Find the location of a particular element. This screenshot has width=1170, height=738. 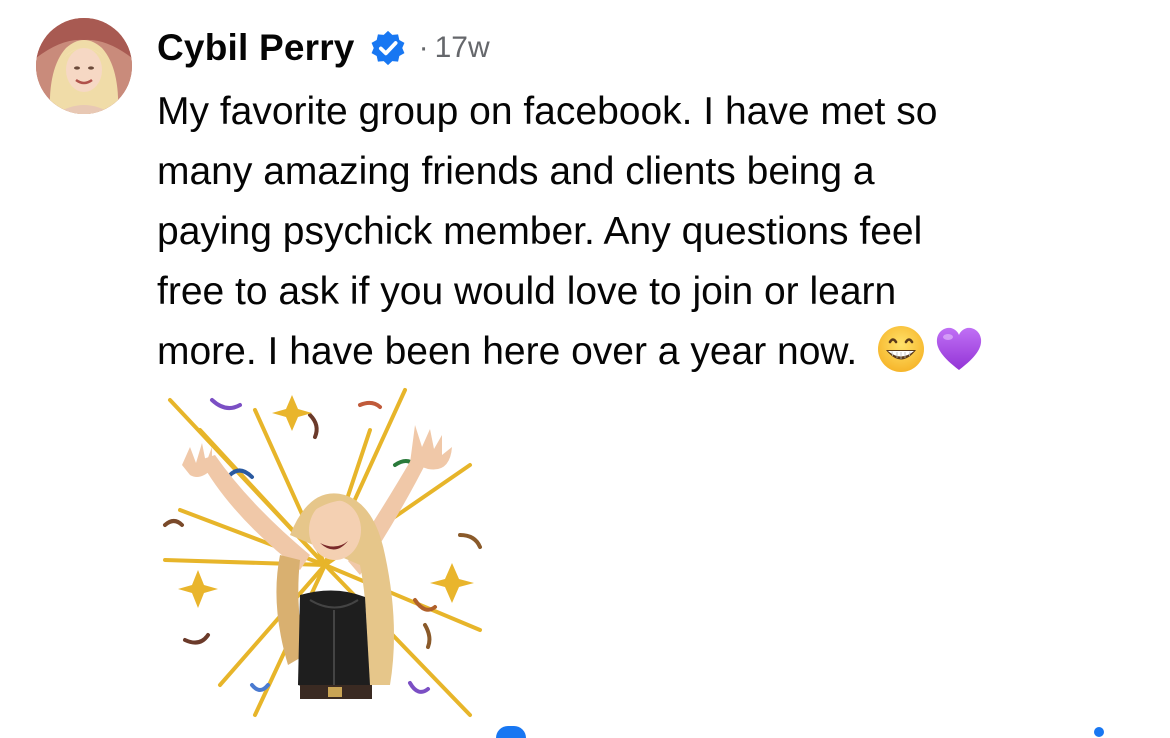

comment-text-line-content: more. I have been here over a year now. is located at coordinates (507, 351).